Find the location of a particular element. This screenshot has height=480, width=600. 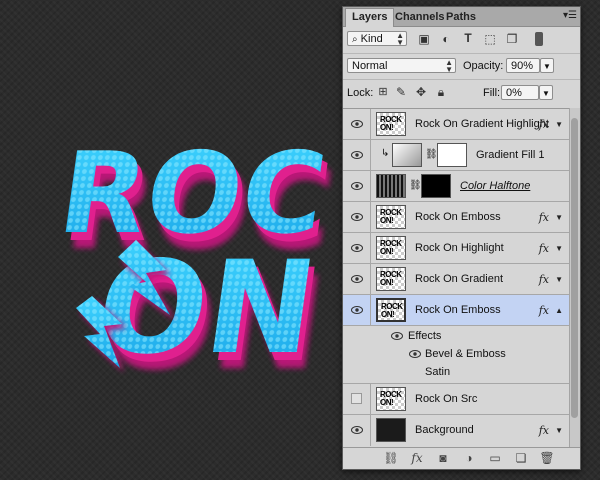

panel-tab-bar: Layers Channels Paths ▾☰ is located at coordinates (461, 17).